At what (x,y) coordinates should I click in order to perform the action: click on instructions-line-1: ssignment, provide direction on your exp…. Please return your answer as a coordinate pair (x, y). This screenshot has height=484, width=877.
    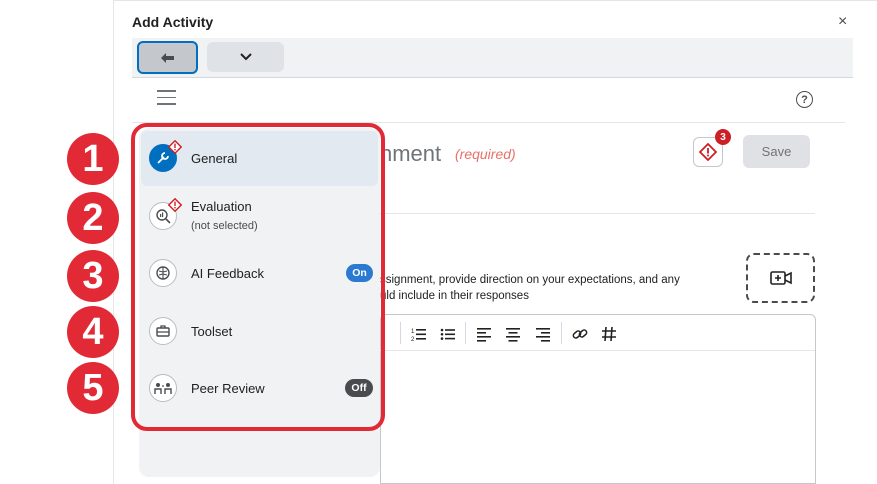
    Looking at the image, I should click on (530, 280).